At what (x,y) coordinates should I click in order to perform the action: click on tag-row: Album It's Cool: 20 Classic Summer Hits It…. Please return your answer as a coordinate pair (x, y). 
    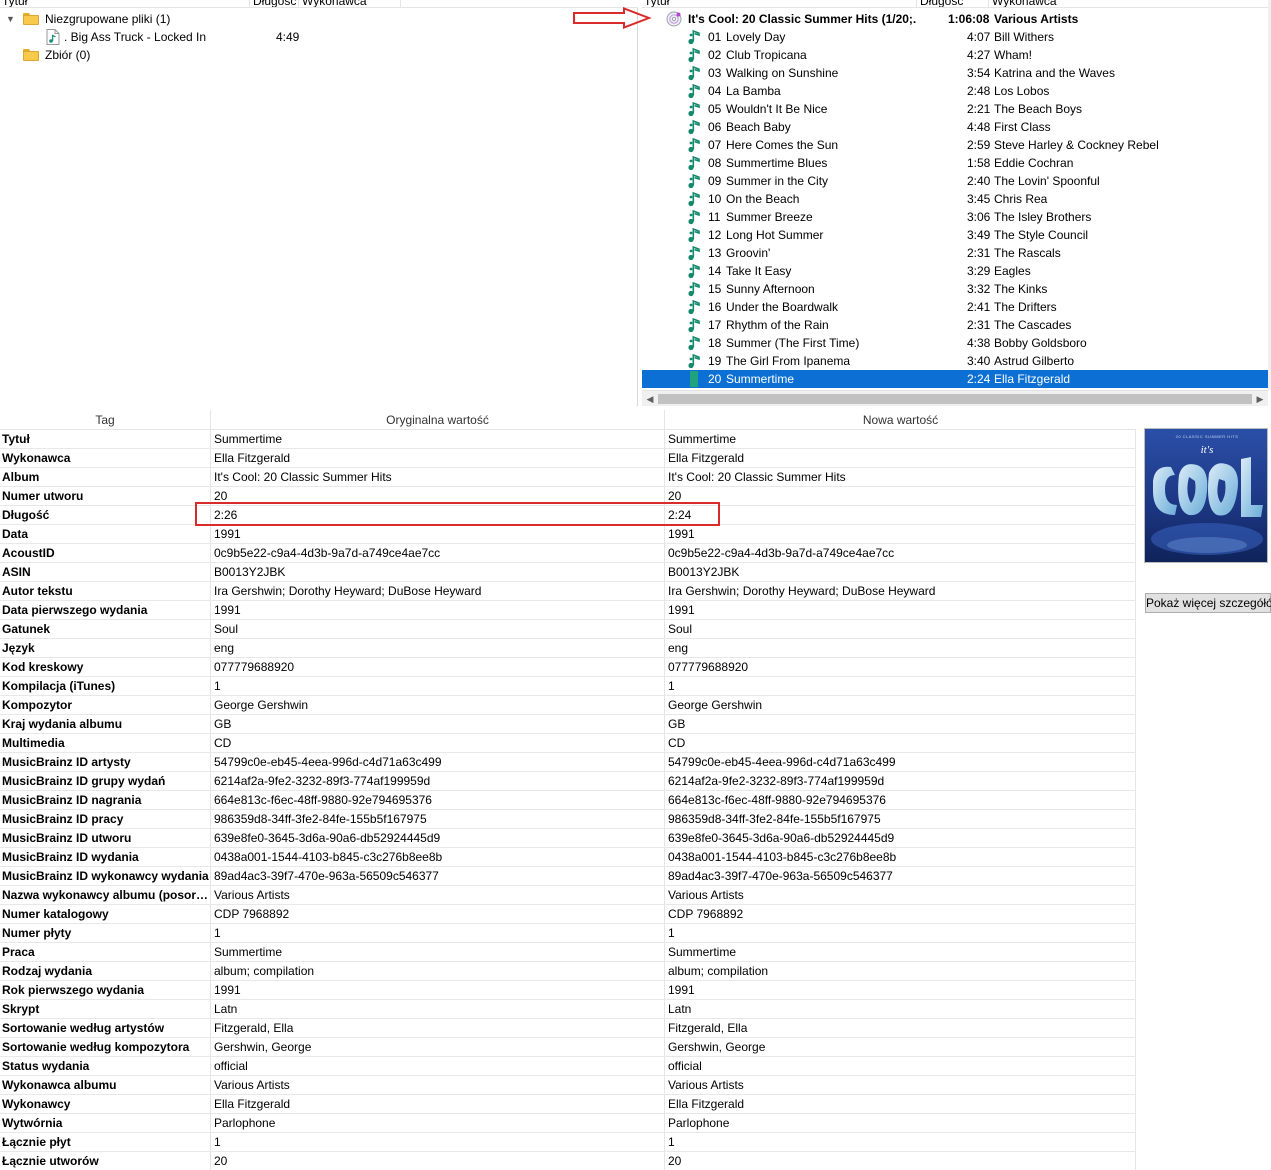
    Looking at the image, I should click on (568, 477).